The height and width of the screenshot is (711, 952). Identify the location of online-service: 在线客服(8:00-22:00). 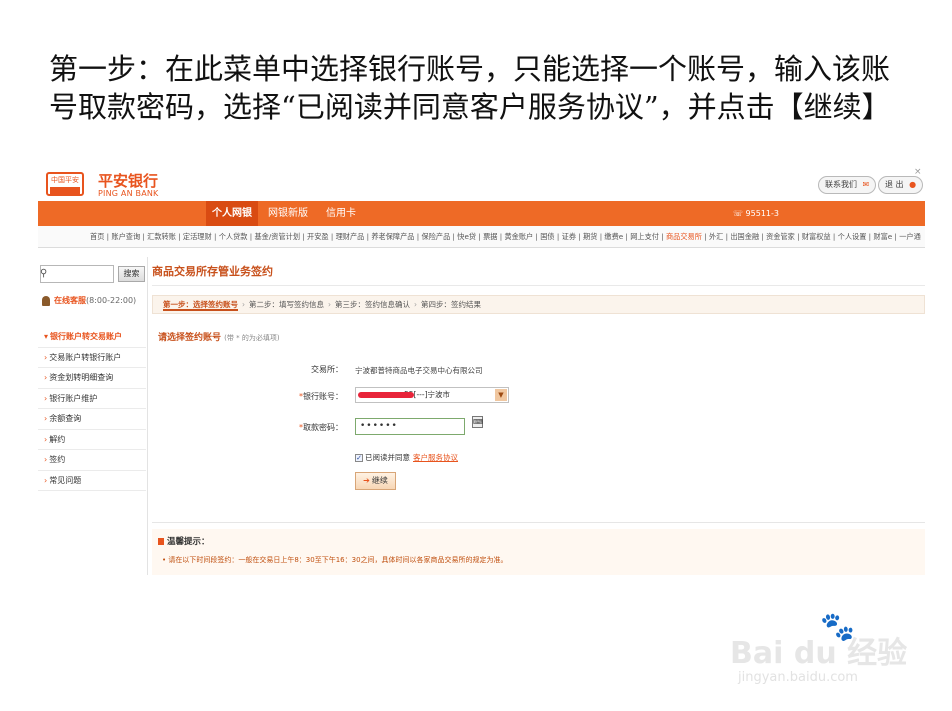
(94, 301).